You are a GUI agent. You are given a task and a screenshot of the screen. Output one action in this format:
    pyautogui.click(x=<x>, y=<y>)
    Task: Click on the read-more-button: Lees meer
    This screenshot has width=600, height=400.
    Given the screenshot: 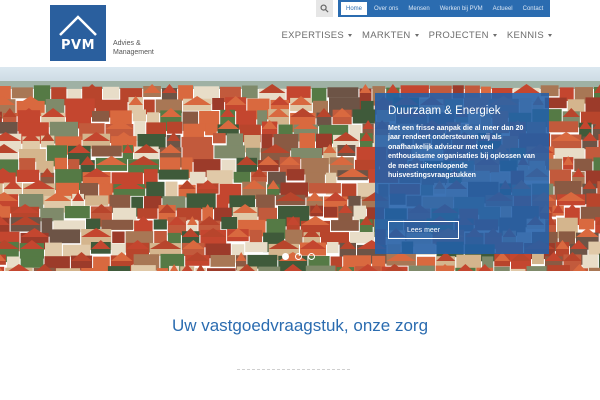 What is the action you would take?
    pyautogui.click(x=423, y=230)
    